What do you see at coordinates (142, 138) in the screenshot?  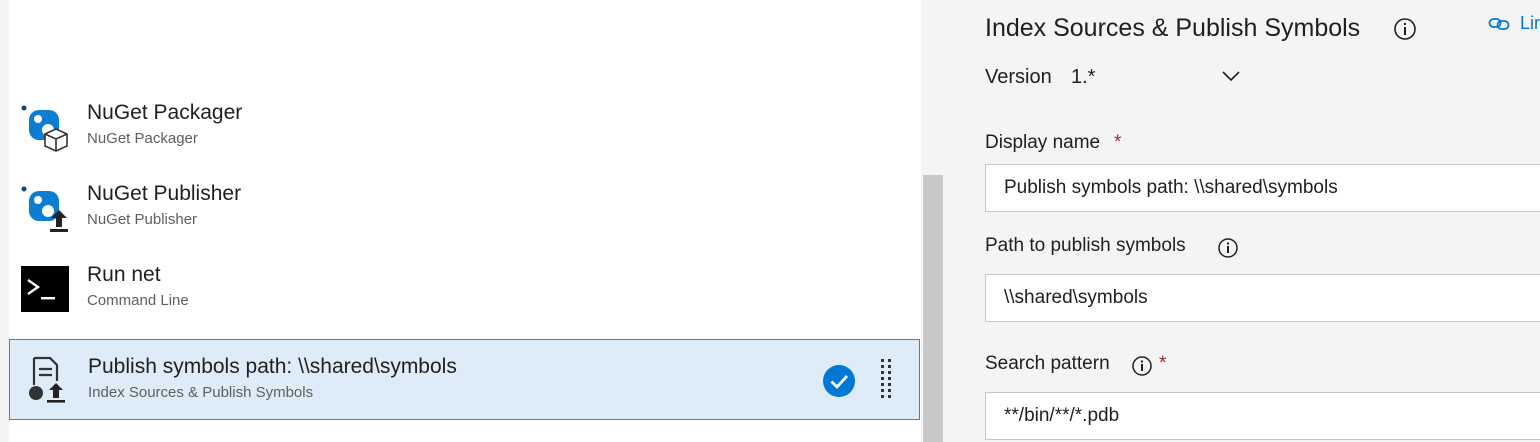 I see `task-subtitle: NuGet Packager` at bounding box center [142, 138].